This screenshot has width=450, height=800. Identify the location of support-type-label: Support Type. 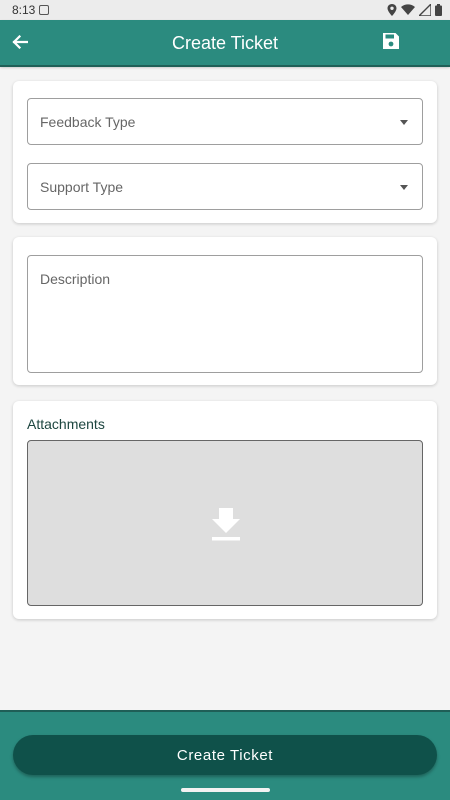
(82, 187).